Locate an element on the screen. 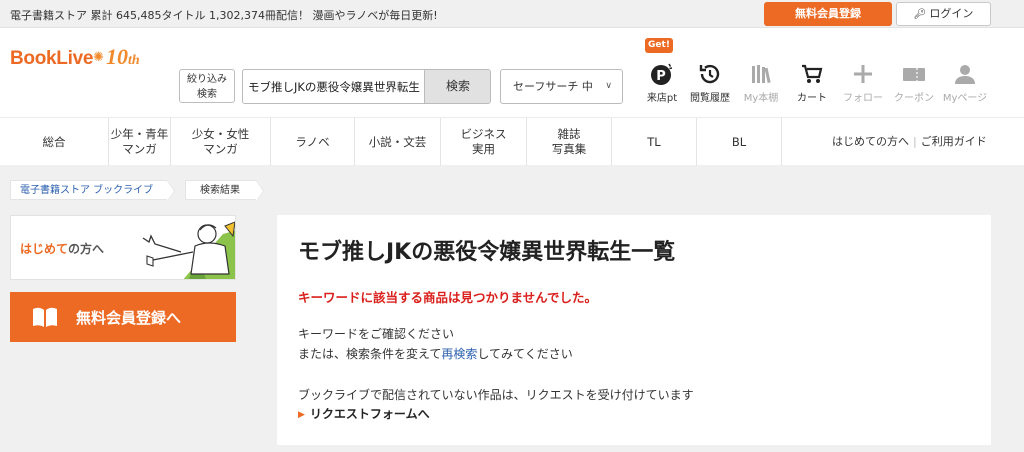 The height and width of the screenshot is (452, 1024). nav-label: 少年・青年 is located at coordinates (139, 134).